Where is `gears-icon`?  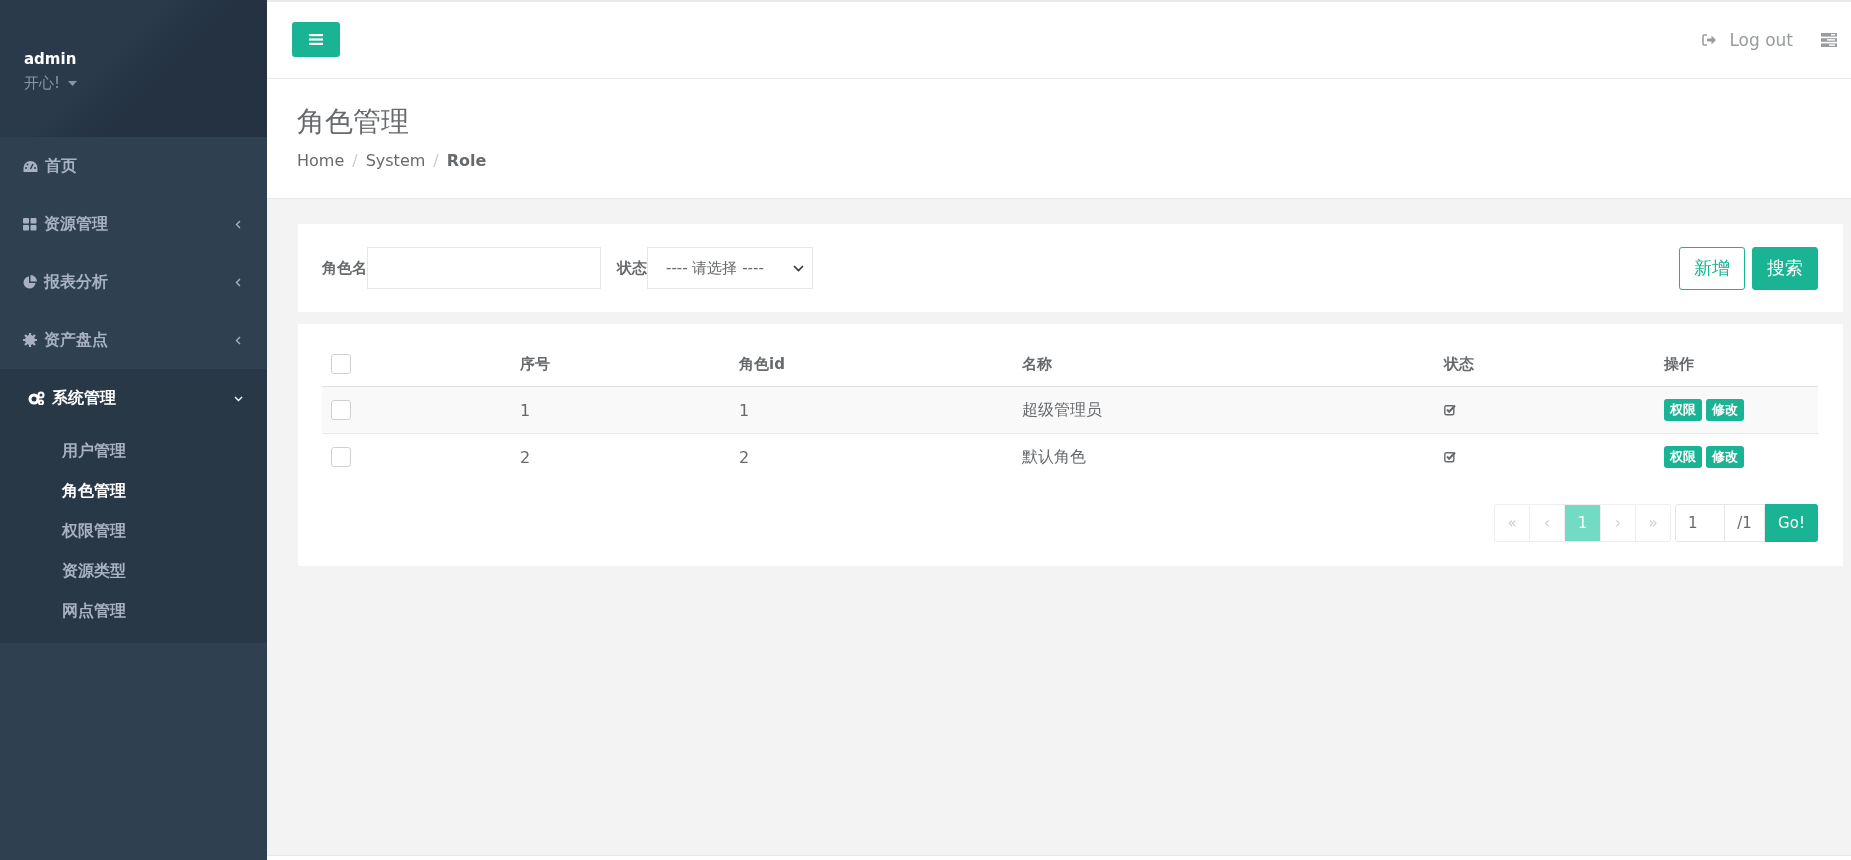 gears-icon is located at coordinates (36, 398).